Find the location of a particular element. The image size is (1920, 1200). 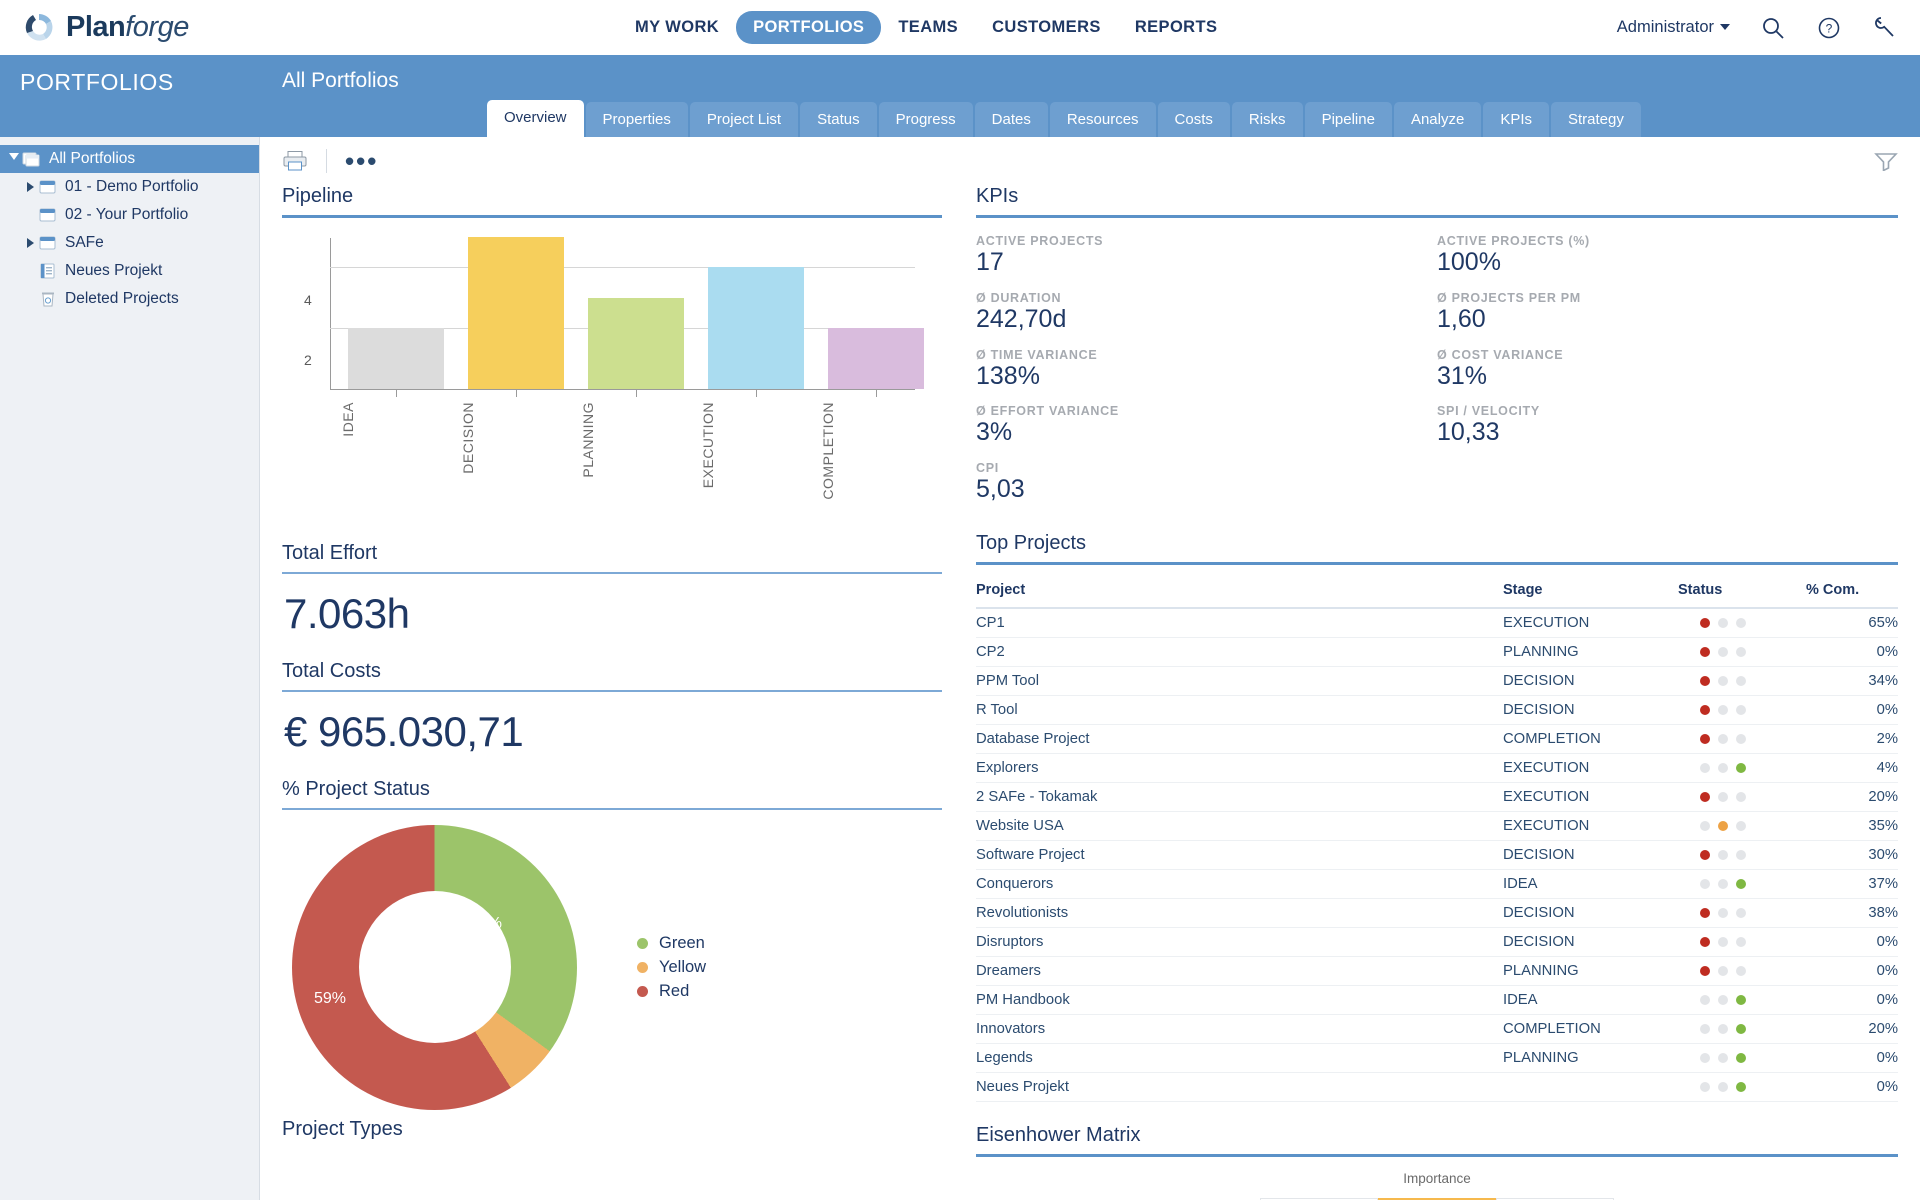

eisenhower-matrix-grid is located at coordinates (1437, 1196).